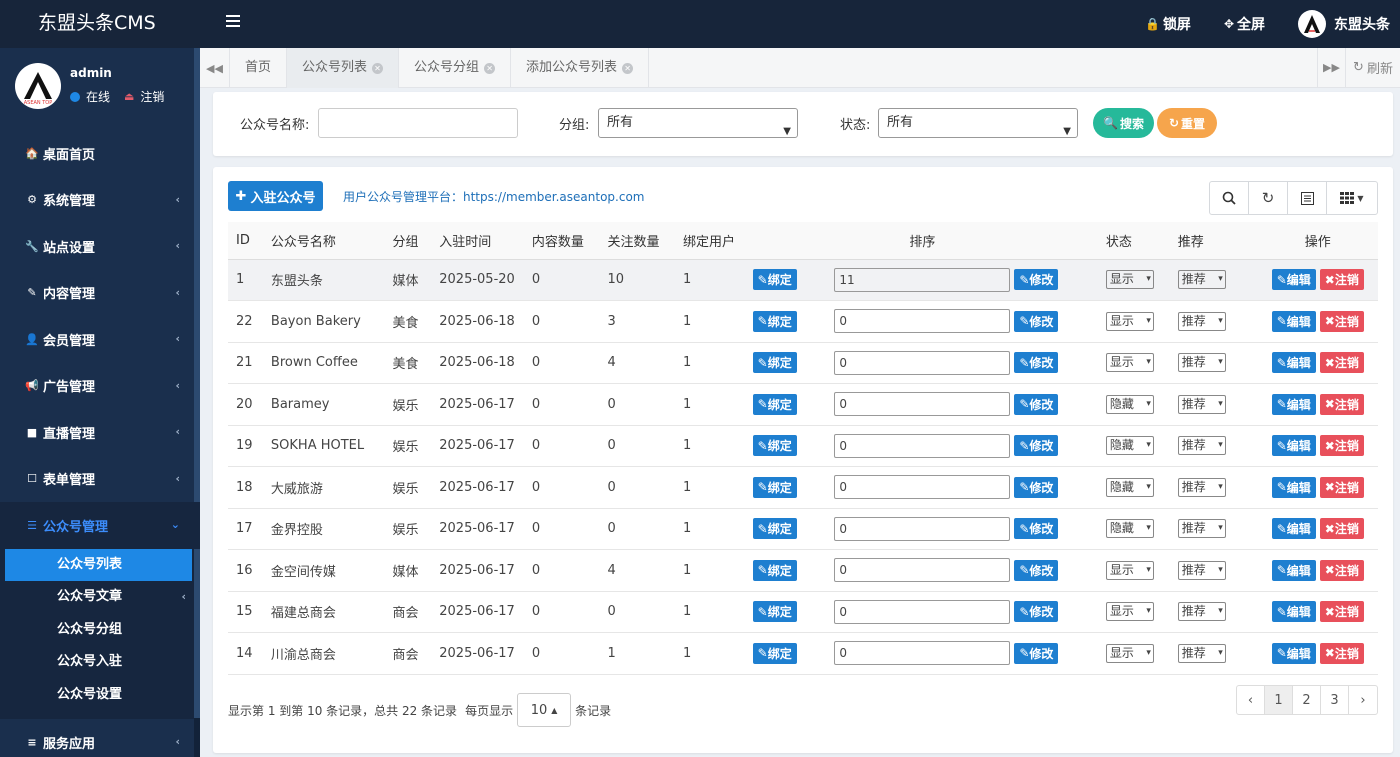 The width and height of the screenshot is (1400, 757). Describe the element at coordinates (100, 293) in the screenshot. I see `sidebar-item: ✎ 内容管理 ‹` at that location.